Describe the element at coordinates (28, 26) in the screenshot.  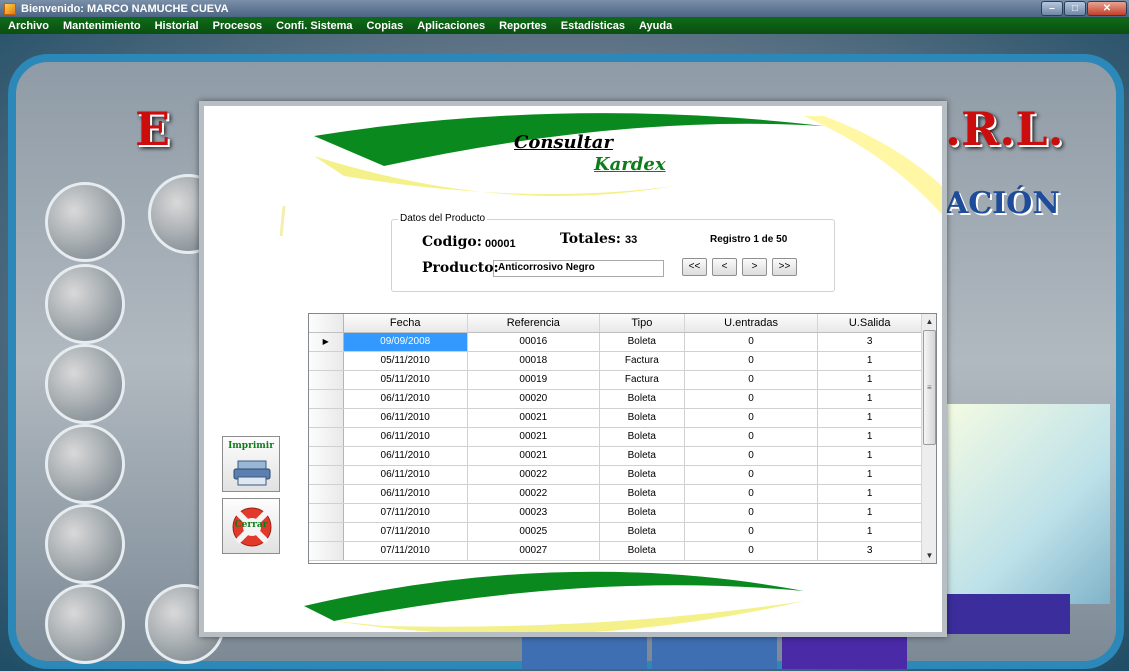
I see `menu-archivo: Archivo` at that location.